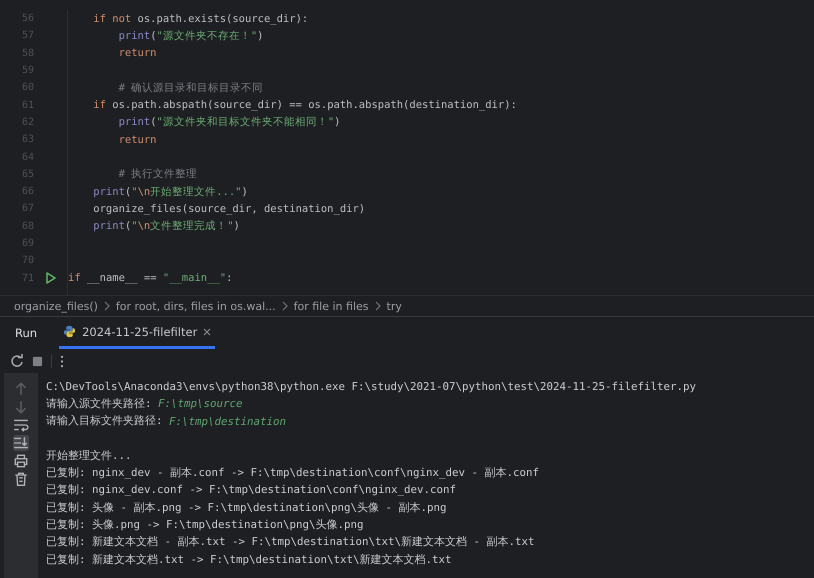 Image resolution: width=814 pixels, height=578 pixels. Describe the element at coordinates (21, 443) in the screenshot. I see `scroll-to-end-icon` at that location.